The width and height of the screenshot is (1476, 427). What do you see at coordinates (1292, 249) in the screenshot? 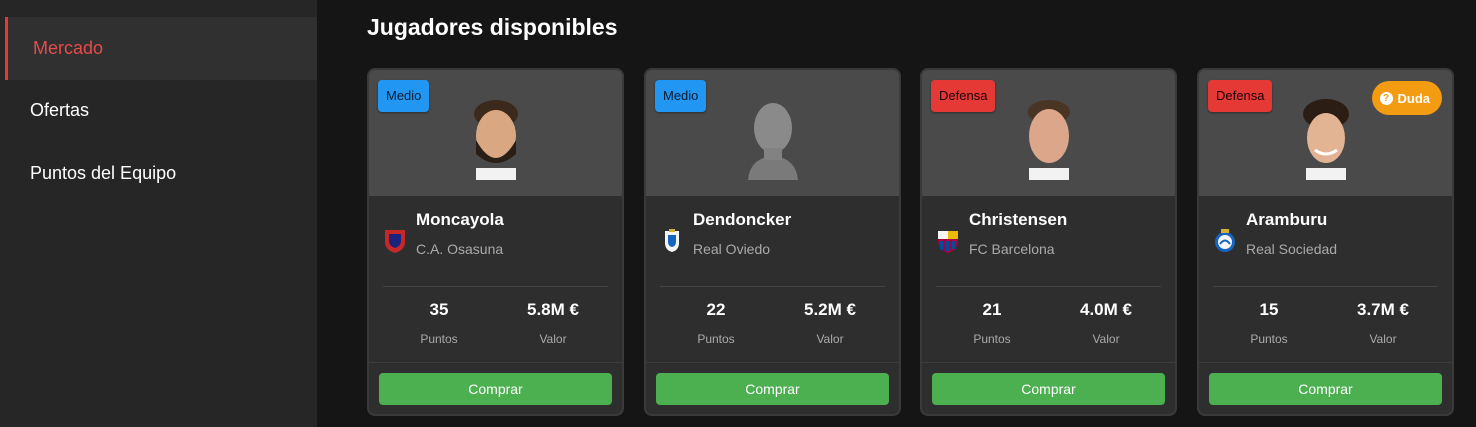
I see `club-name: Real Sociedad` at bounding box center [1292, 249].